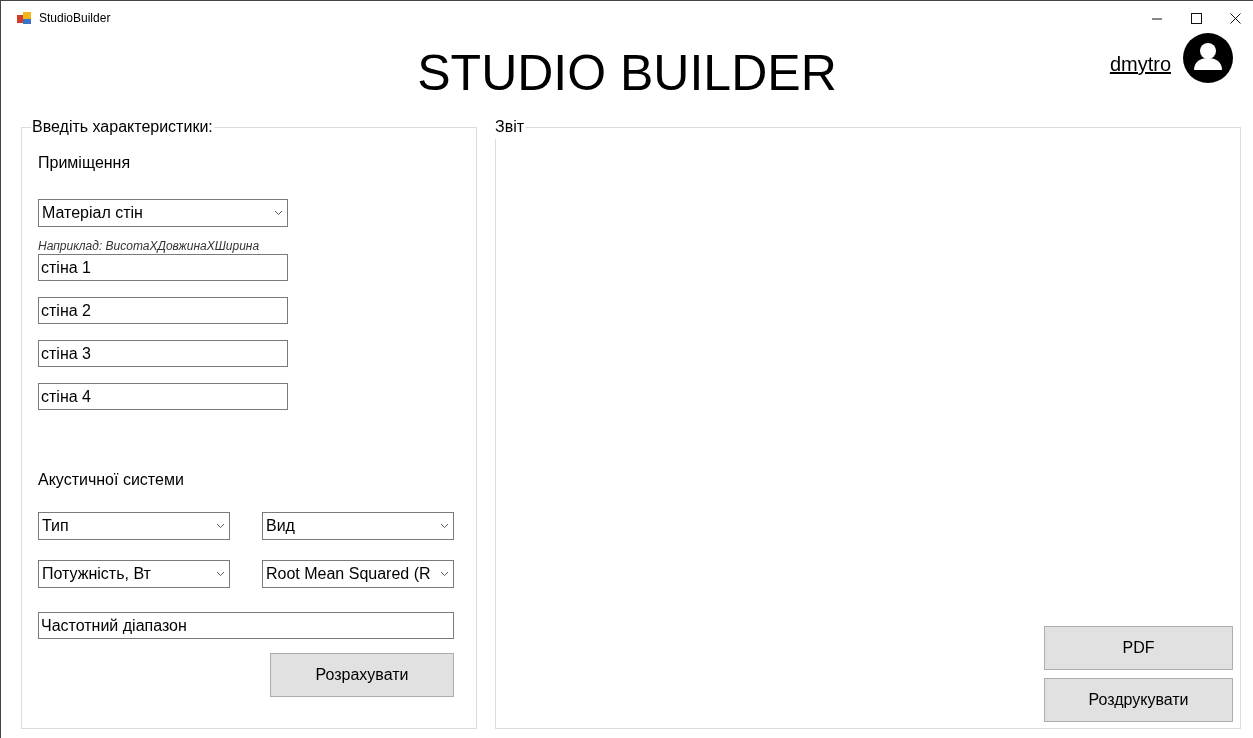 The height and width of the screenshot is (738, 1253). I want to click on input-field: стіна 1, so click(163, 267).